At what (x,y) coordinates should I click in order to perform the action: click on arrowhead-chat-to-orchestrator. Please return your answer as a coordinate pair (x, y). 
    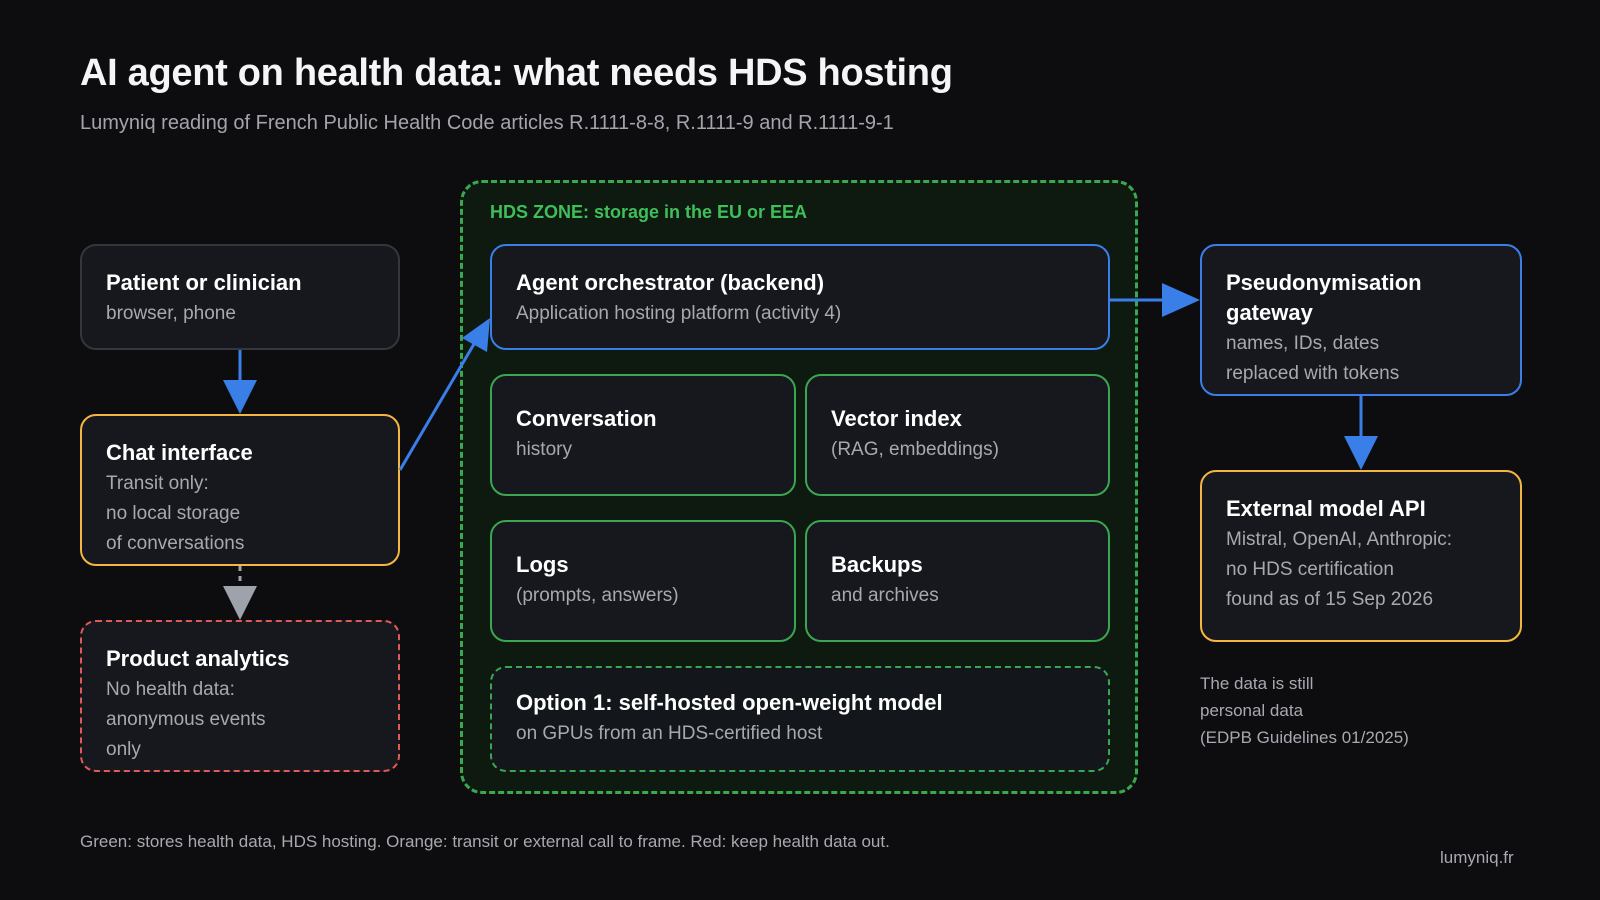
    Looking at the image, I should click on (476, 335).